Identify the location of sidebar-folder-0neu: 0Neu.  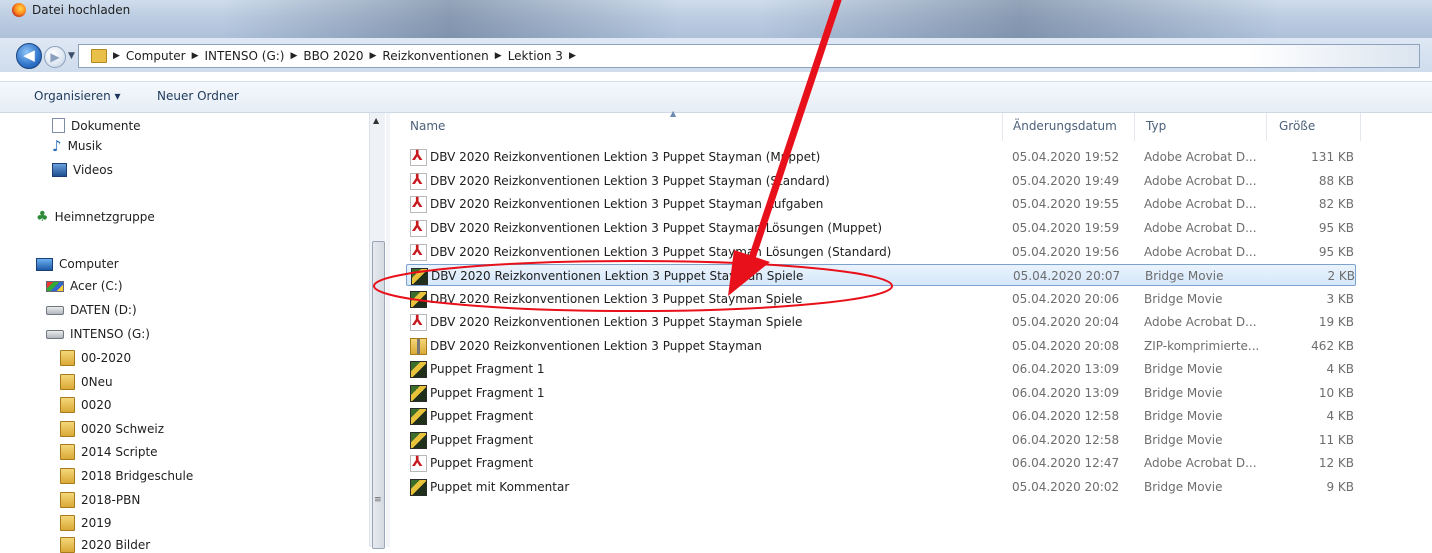
(86, 382).